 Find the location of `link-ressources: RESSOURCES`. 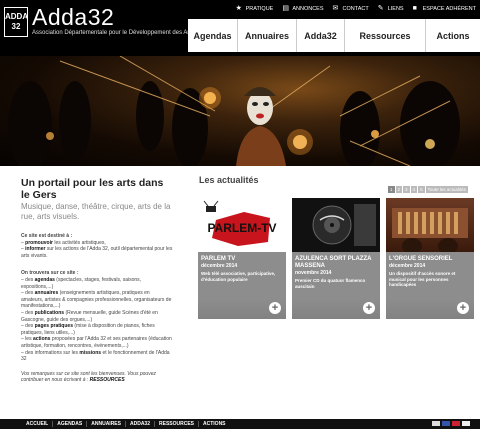

link-ressources: RESSOURCES is located at coordinates (107, 380).